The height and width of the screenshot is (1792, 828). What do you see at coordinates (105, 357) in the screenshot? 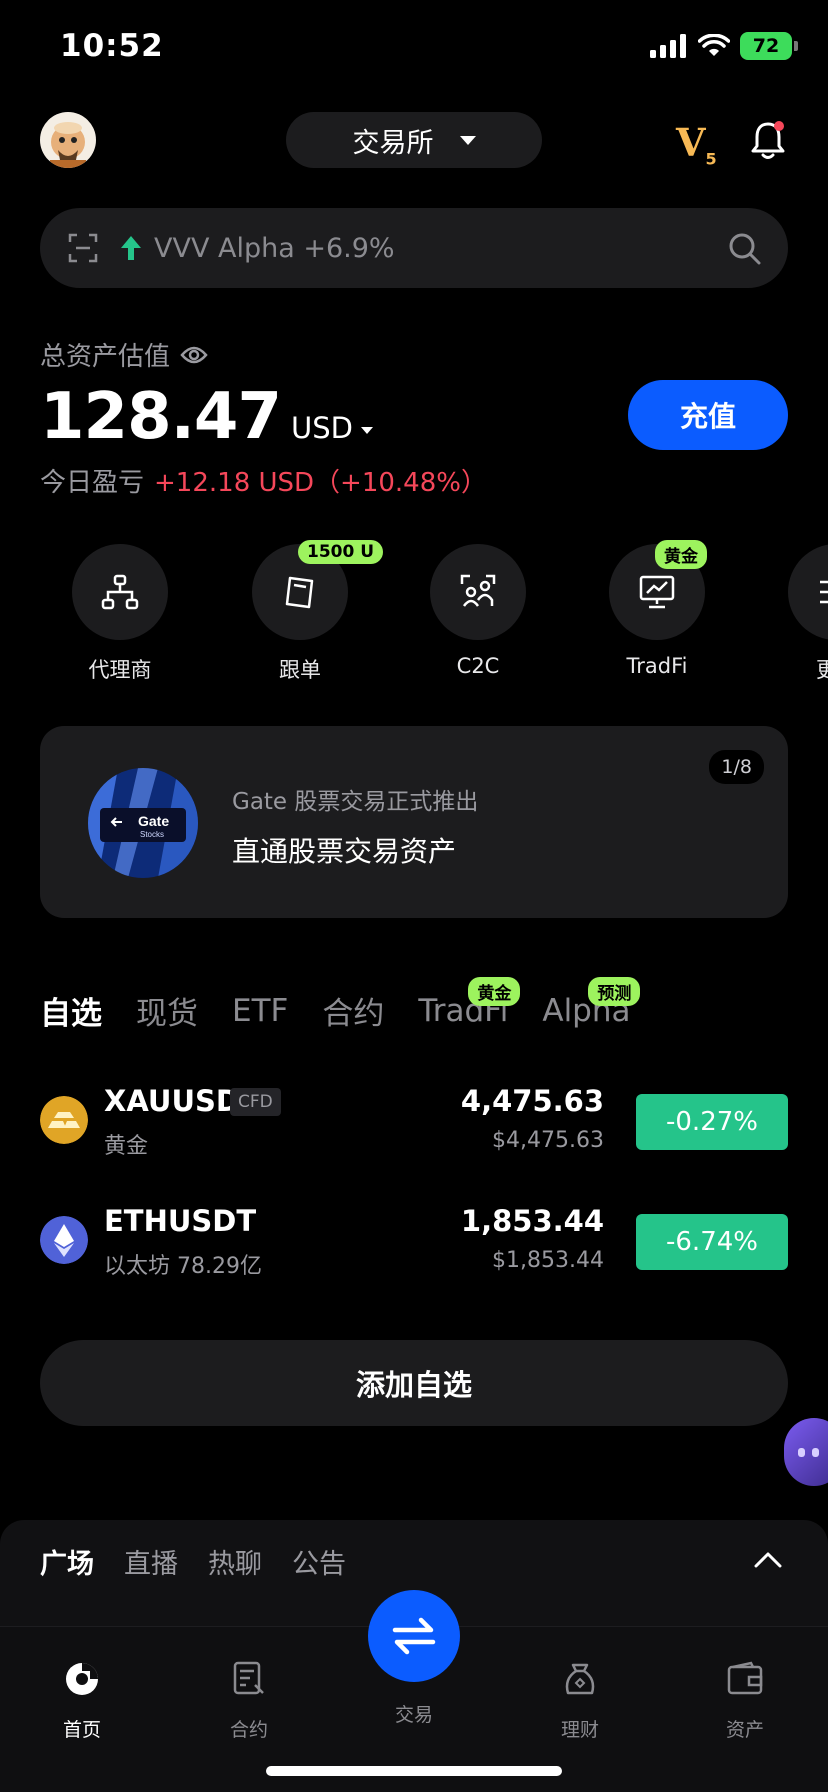
I see `total-assets-text: 总资产估值` at bounding box center [105, 357].